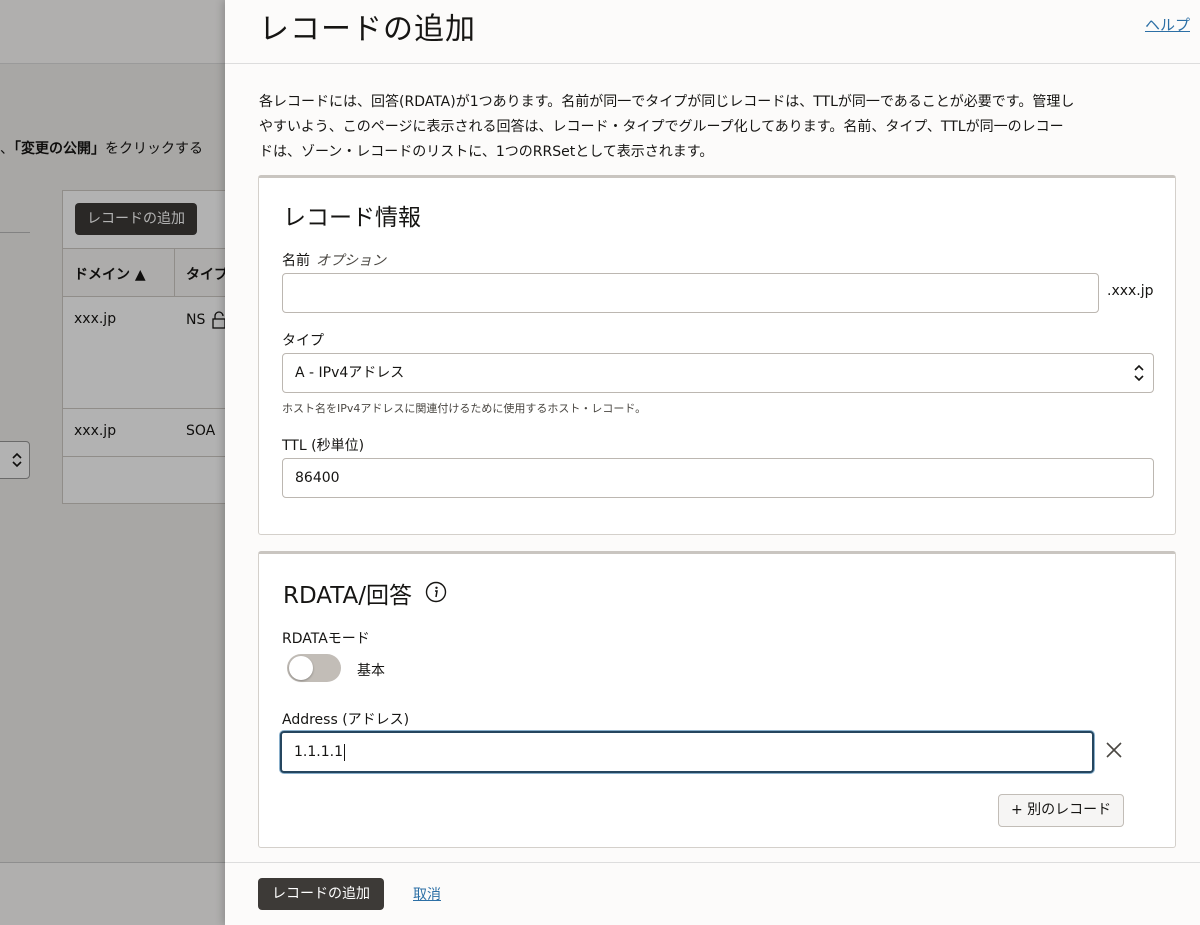 The width and height of the screenshot is (1200, 925). Describe the element at coordinates (718, 373) in the screenshot. I see `record-type-select: A - IPv4アドレス` at that location.